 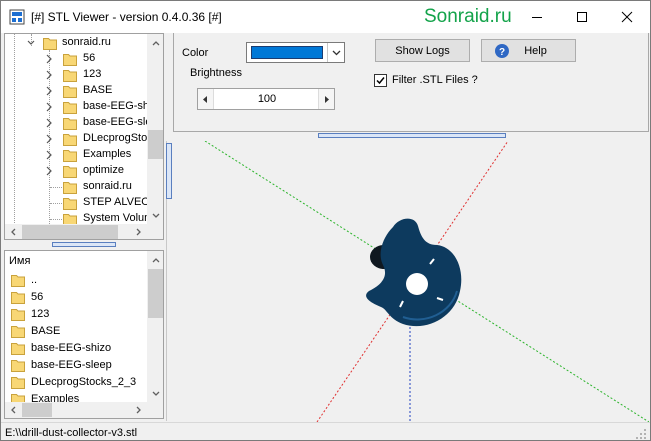 What do you see at coordinates (641, 434) in the screenshot?
I see `resize-grip-icon` at bounding box center [641, 434].